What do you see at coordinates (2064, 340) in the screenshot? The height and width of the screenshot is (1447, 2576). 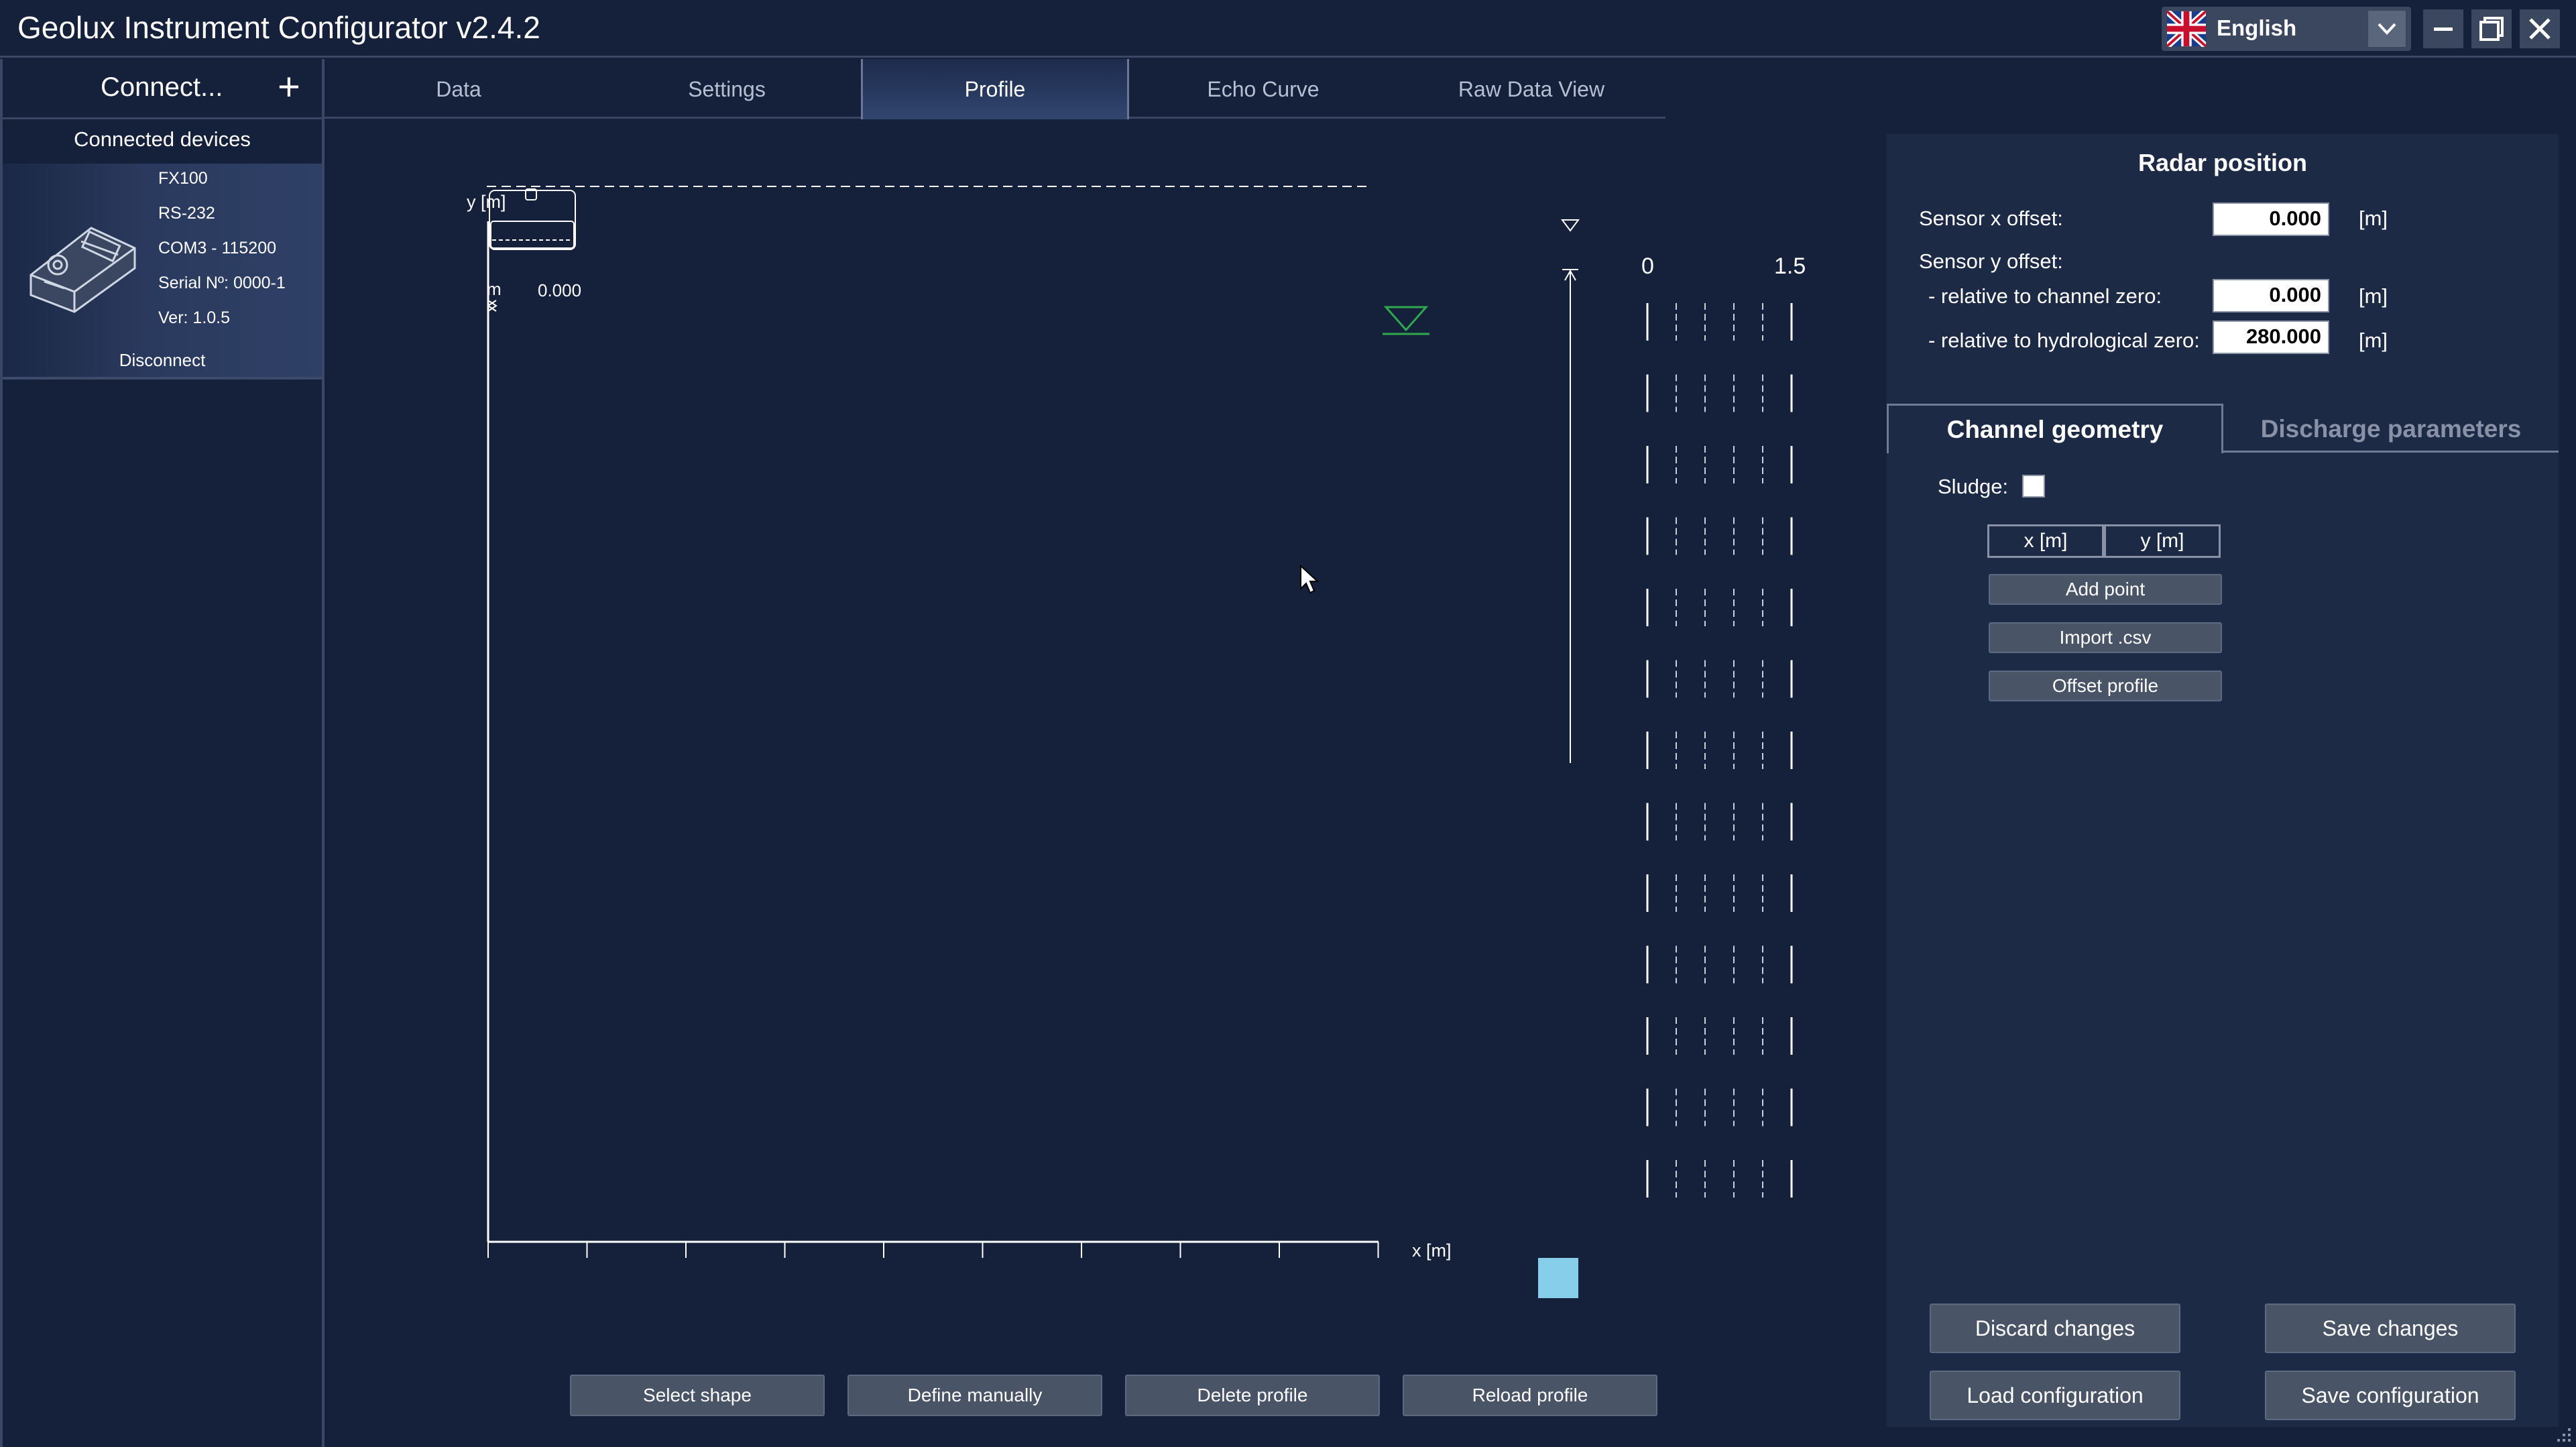 I see `rel-hydro-label: - relative to hydrological zero:` at bounding box center [2064, 340].